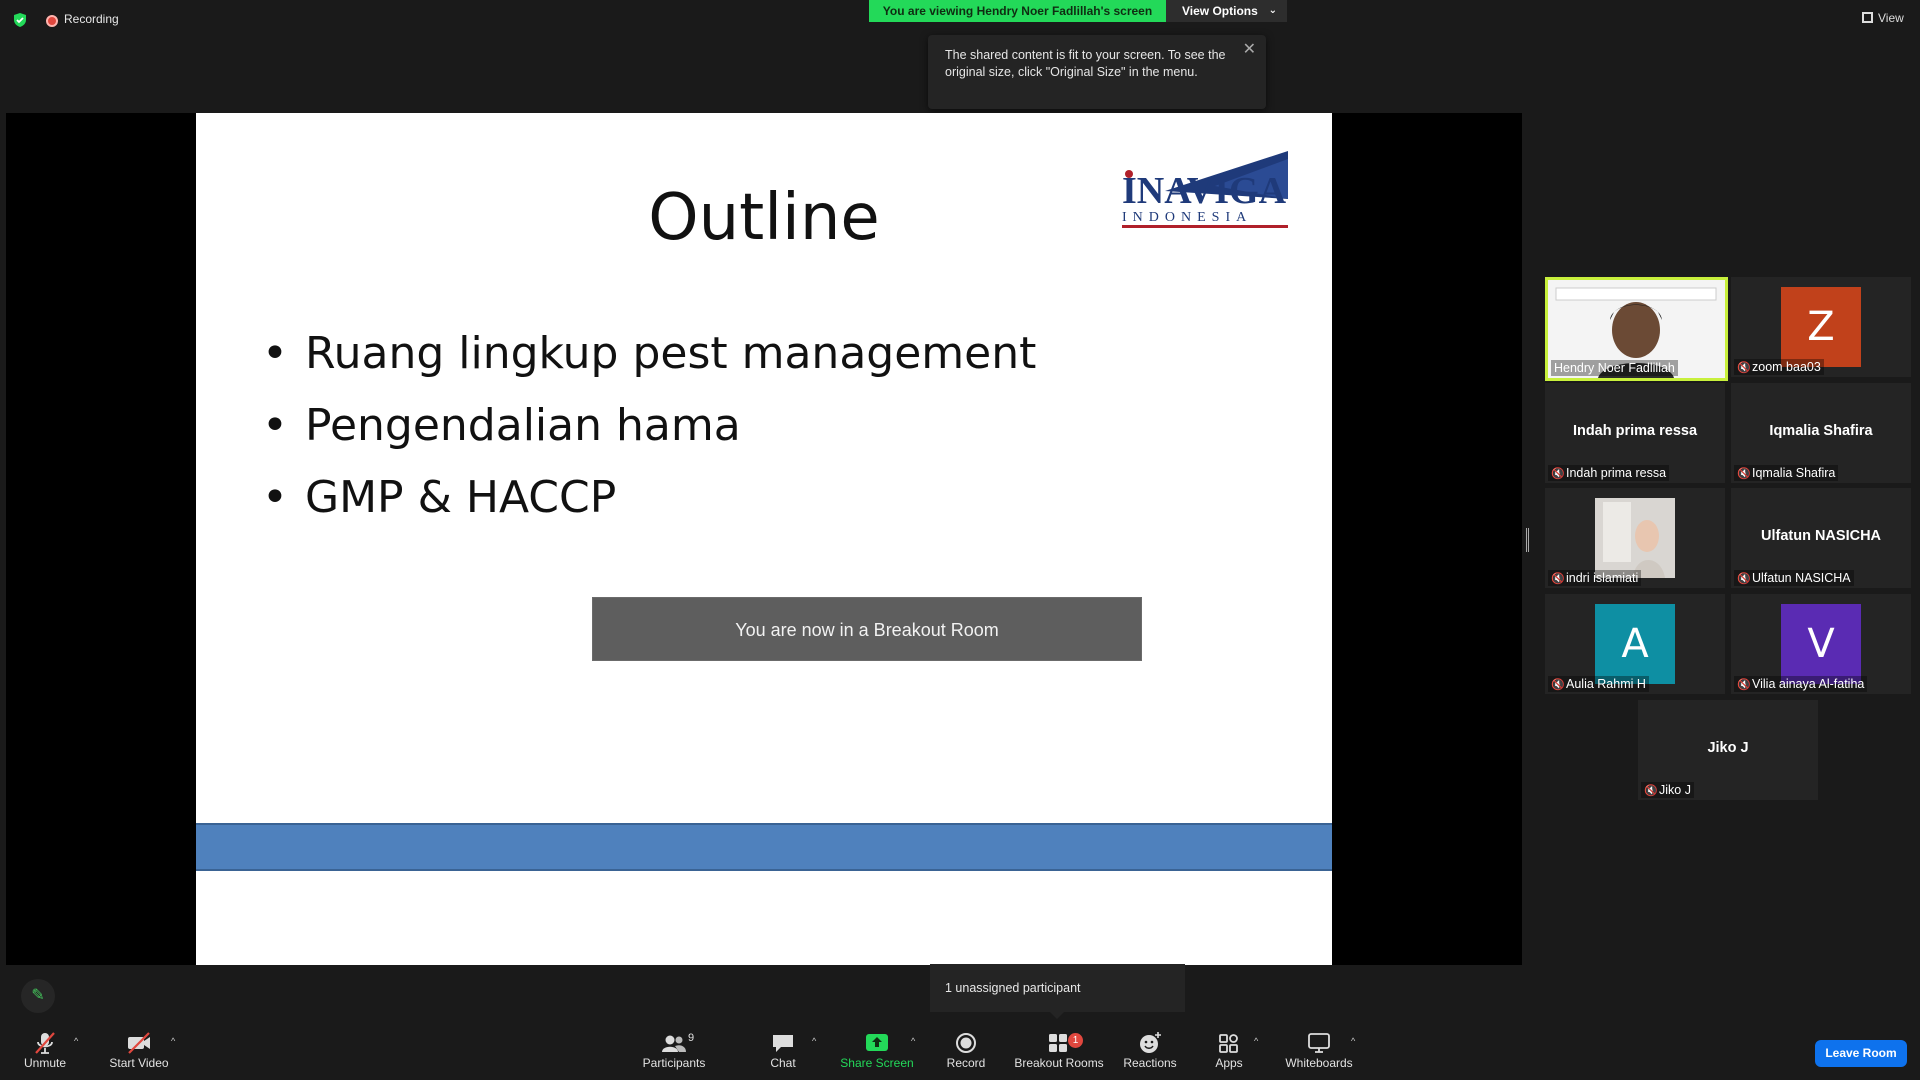 Image resolution: width=1920 pixels, height=1080 pixels. Describe the element at coordinates (649, 354) in the screenshot. I see `bullet-item: Ruang lingkup pest management` at that location.